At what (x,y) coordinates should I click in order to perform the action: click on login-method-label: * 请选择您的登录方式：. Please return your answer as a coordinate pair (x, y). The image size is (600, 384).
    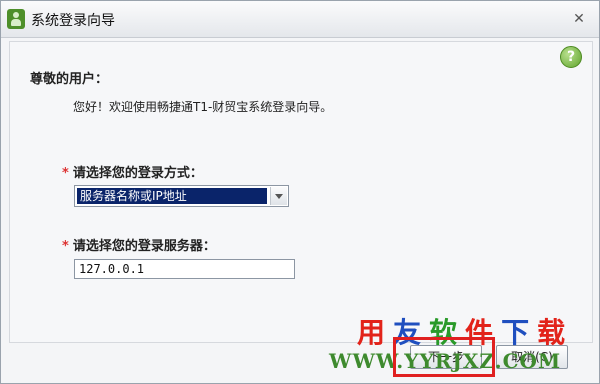
    Looking at the image, I should click on (132, 171).